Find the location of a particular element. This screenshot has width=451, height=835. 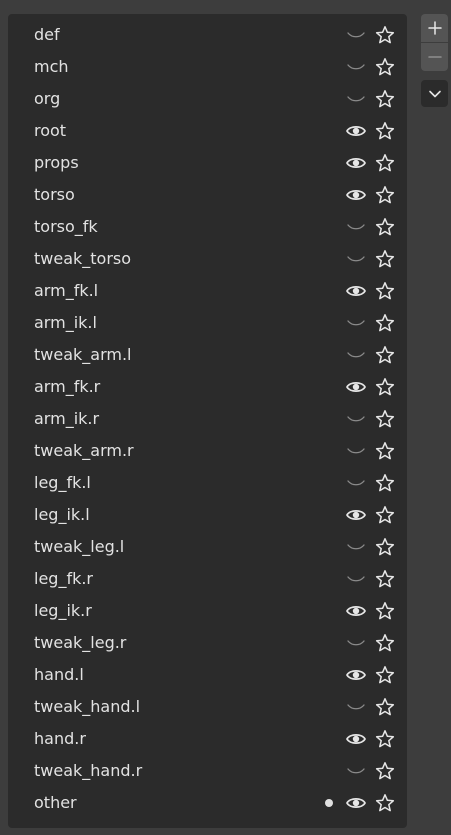

collection-row: tweak_hand.r is located at coordinates (207, 771).